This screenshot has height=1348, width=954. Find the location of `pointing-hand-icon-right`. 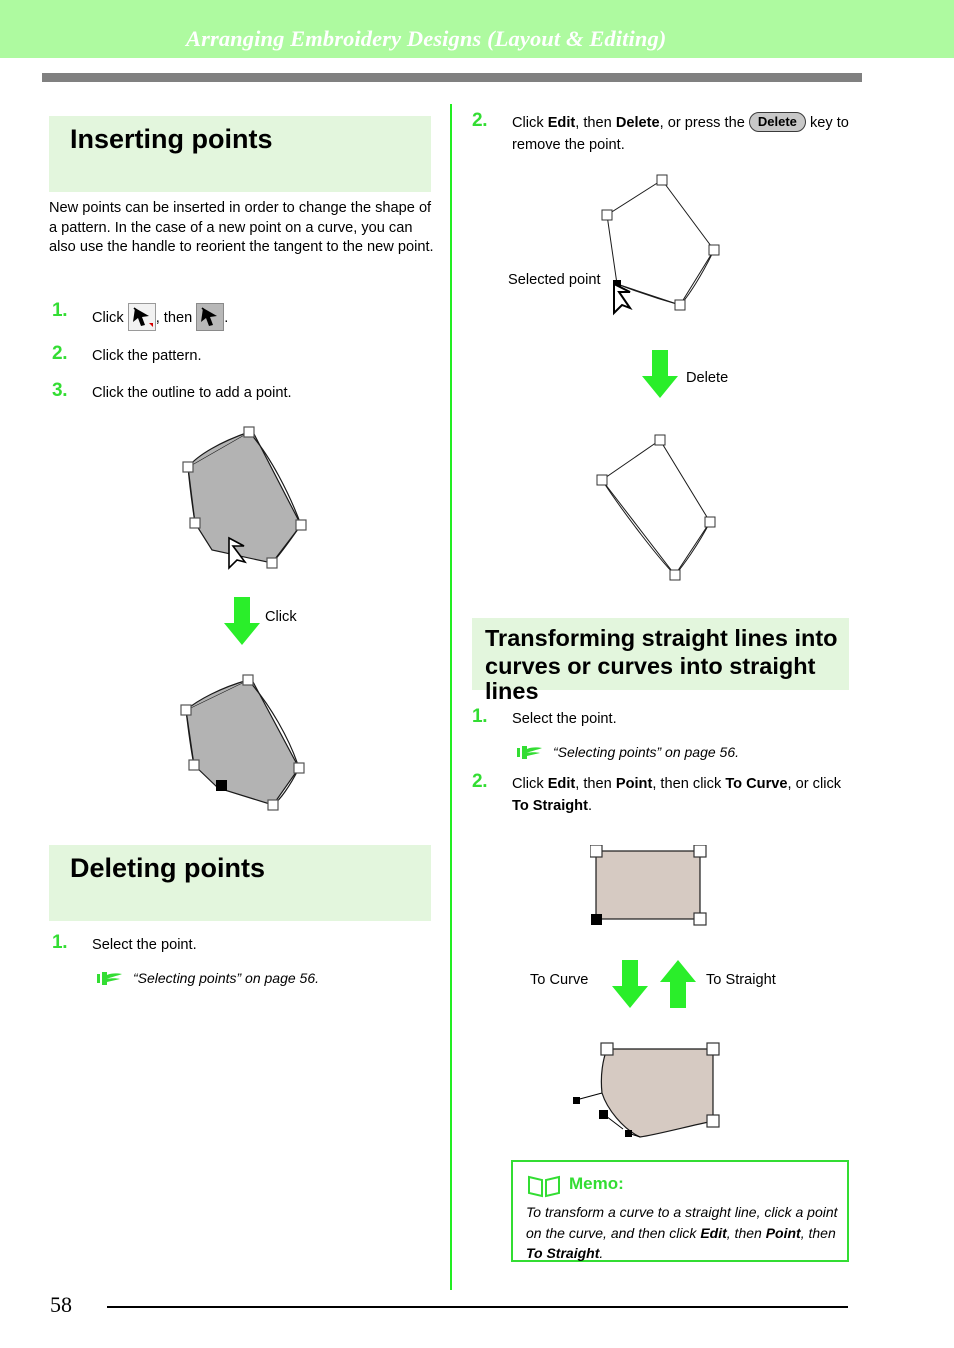

pointing-hand-icon-right is located at coordinates (529, 751).